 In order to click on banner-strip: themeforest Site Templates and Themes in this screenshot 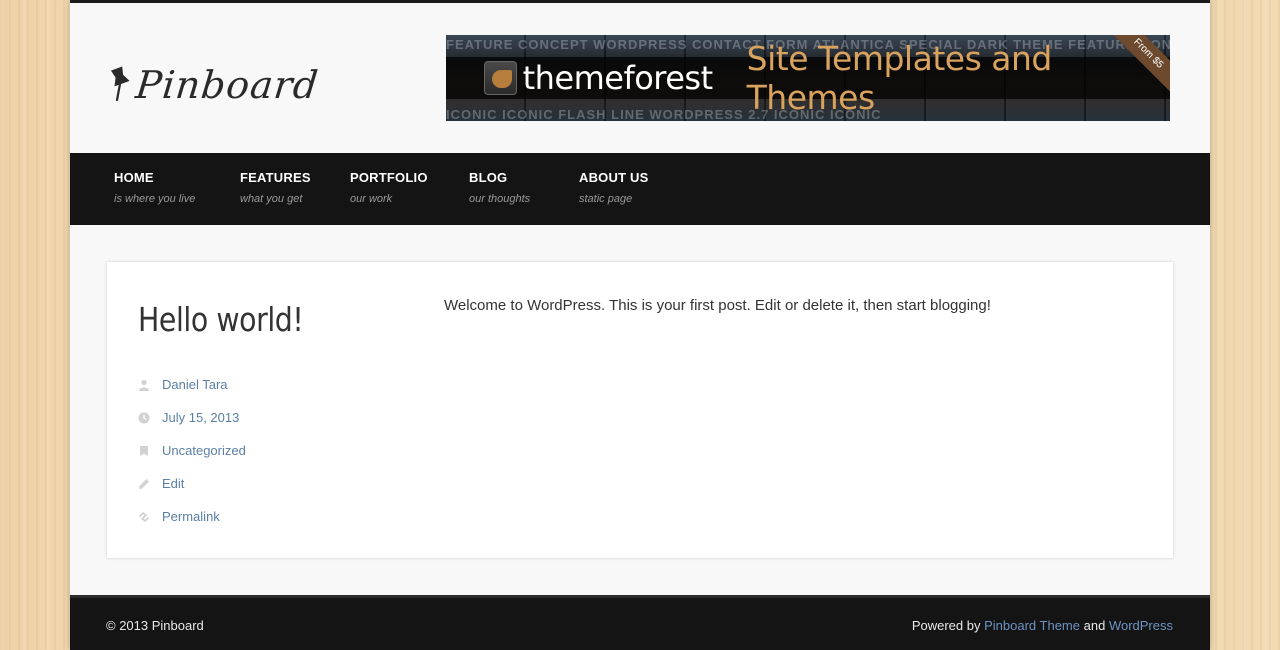, I will do `click(808, 78)`.